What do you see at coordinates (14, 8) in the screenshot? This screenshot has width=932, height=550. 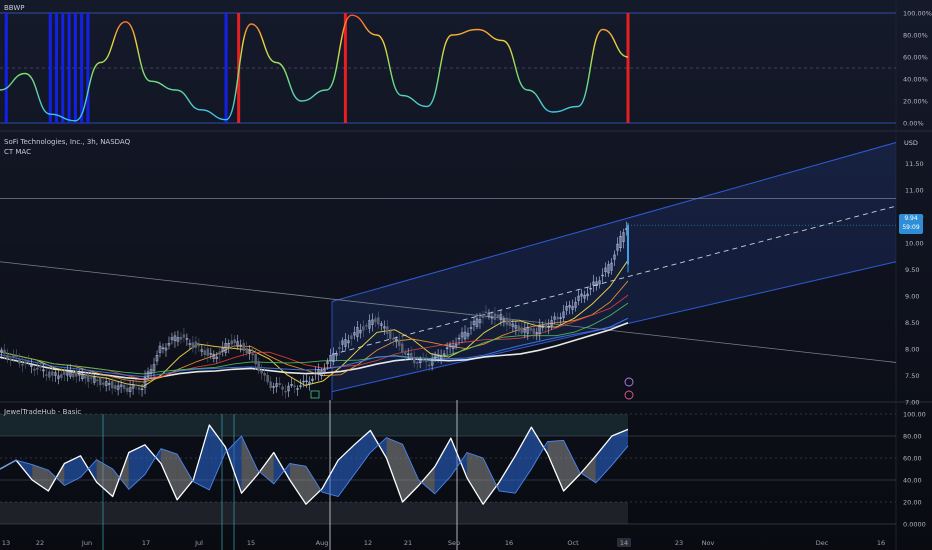 I see `bbwp-title: BBWP` at bounding box center [14, 8].